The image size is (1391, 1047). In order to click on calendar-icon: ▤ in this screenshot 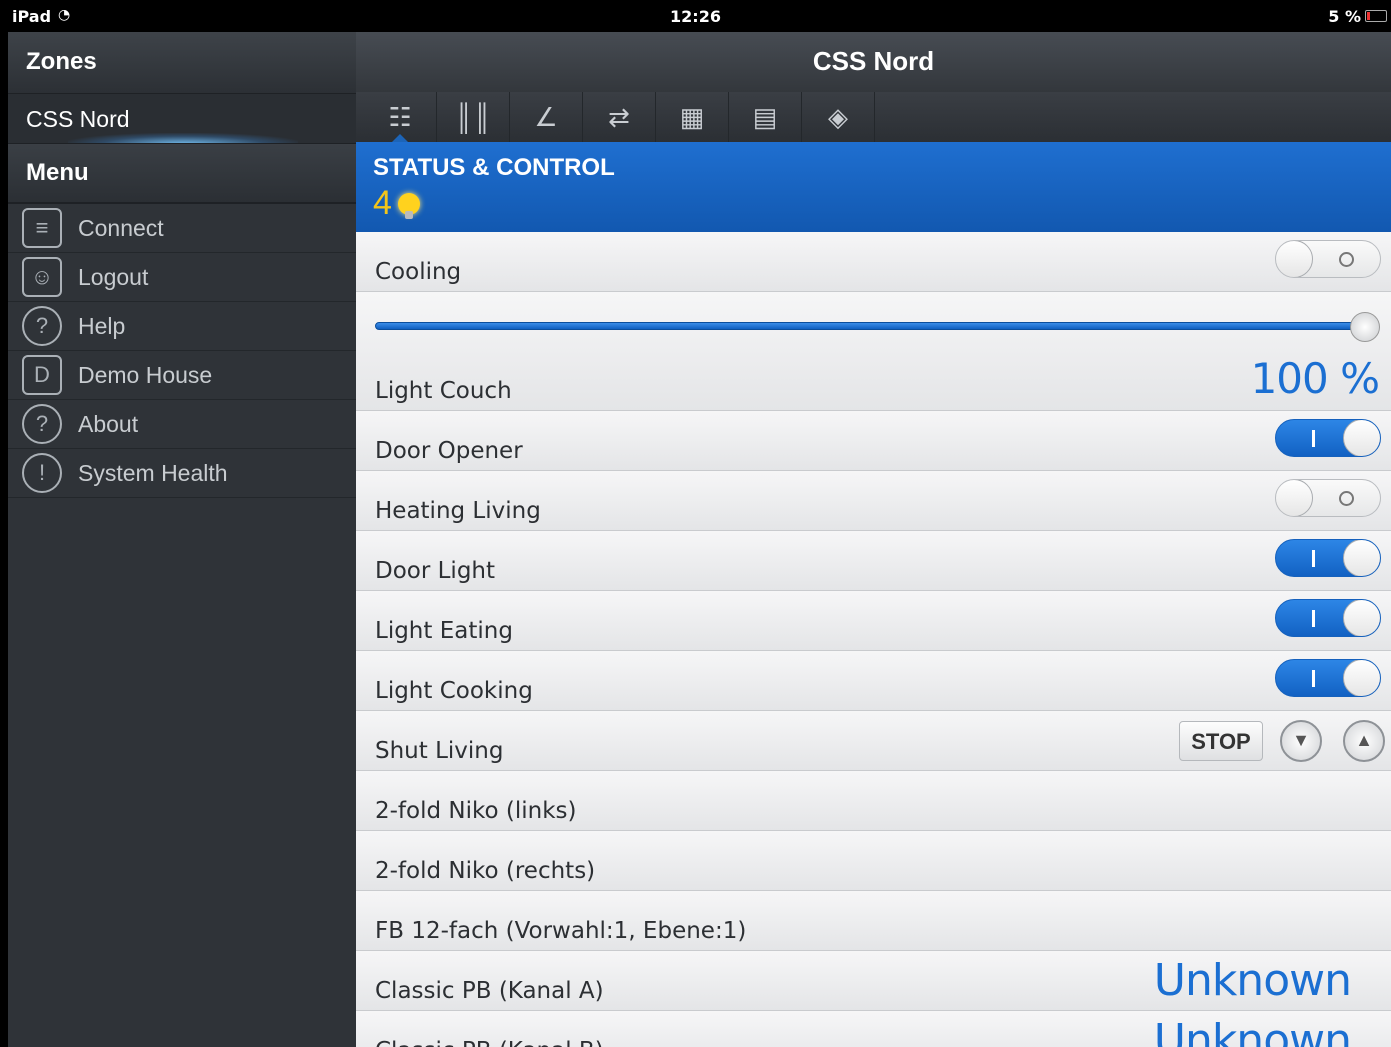, I will do `click(765, 116)`.